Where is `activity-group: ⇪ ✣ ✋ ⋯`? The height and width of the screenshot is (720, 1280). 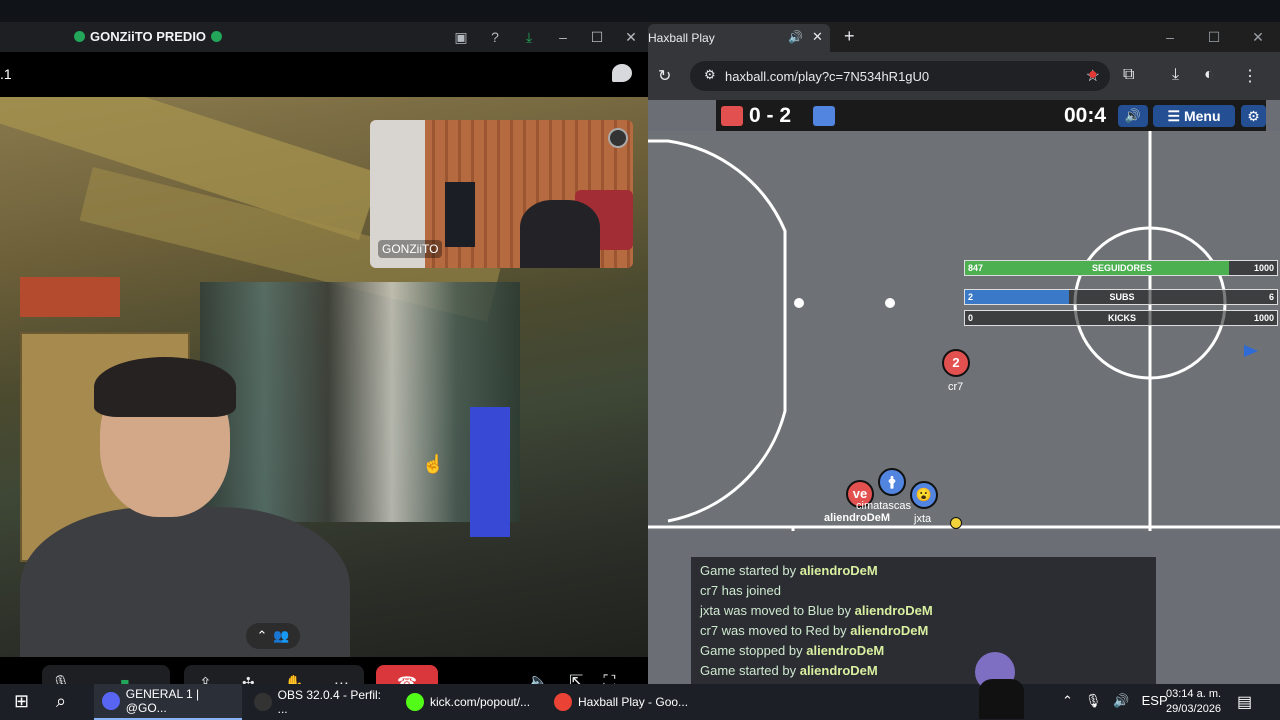
activity-group: ⇪ ✣ ✋ ⋯ is located at coordinates (274, 674).